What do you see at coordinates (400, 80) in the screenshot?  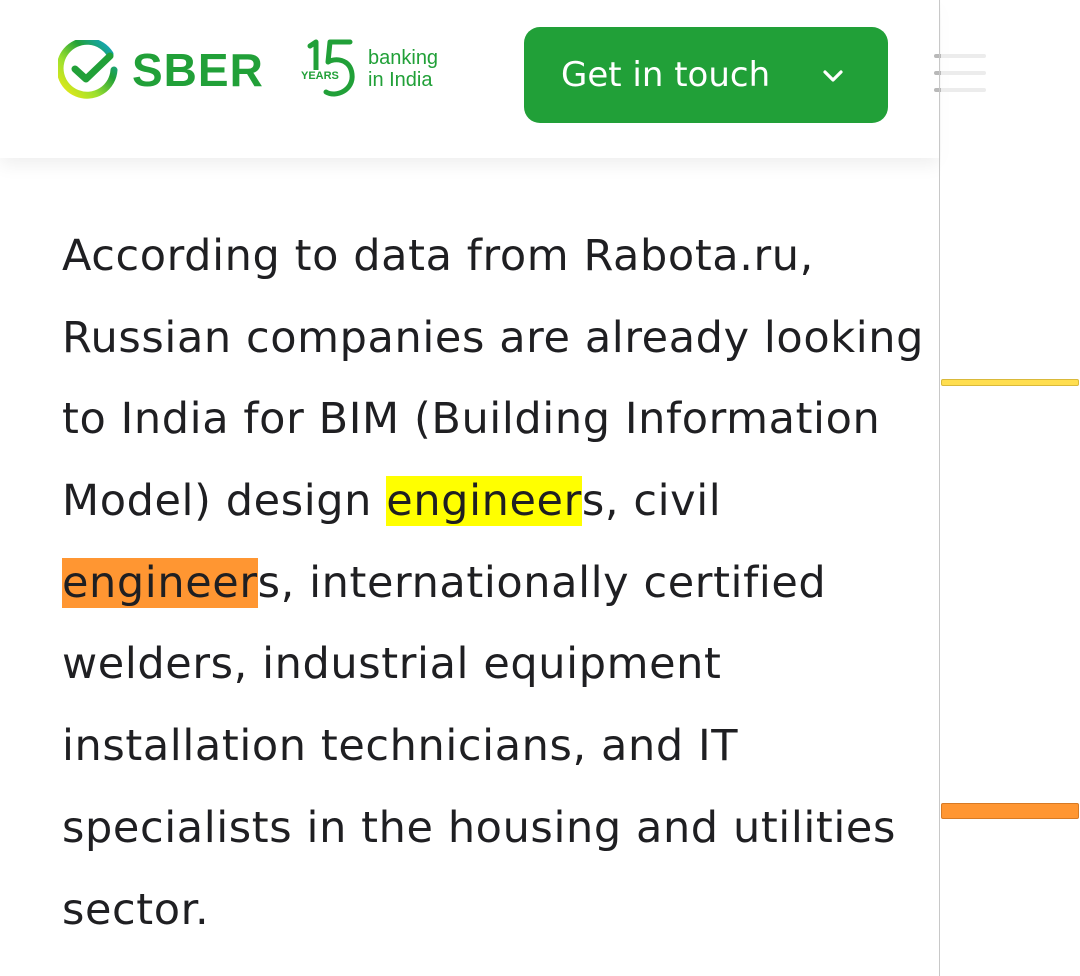 I see `anniversary-line-2: in India` at bounding box center [400, 80].